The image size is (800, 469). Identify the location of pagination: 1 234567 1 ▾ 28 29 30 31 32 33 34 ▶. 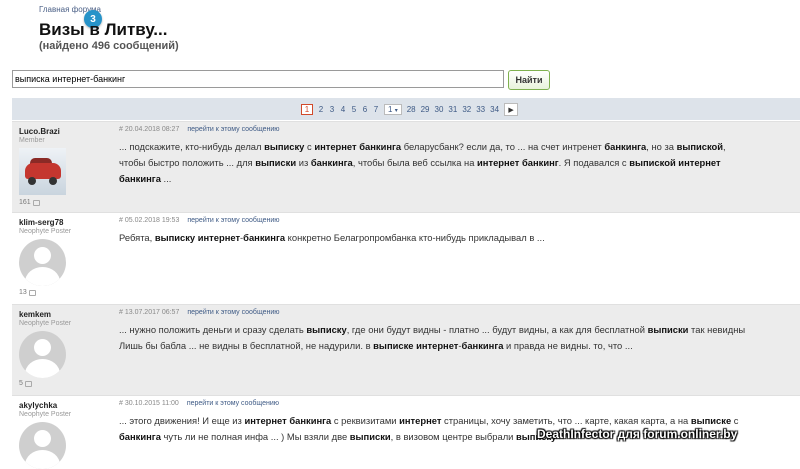
(412, 109).